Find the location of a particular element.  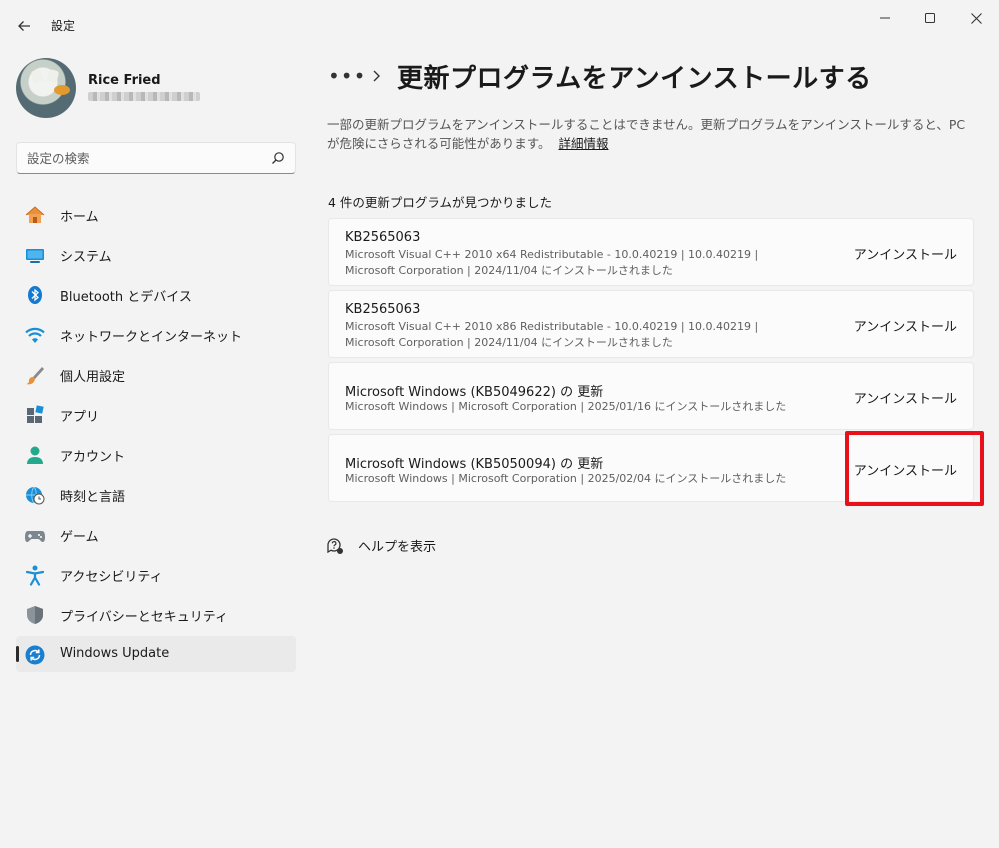

maximize-icon is located at coordinates (930, 18).